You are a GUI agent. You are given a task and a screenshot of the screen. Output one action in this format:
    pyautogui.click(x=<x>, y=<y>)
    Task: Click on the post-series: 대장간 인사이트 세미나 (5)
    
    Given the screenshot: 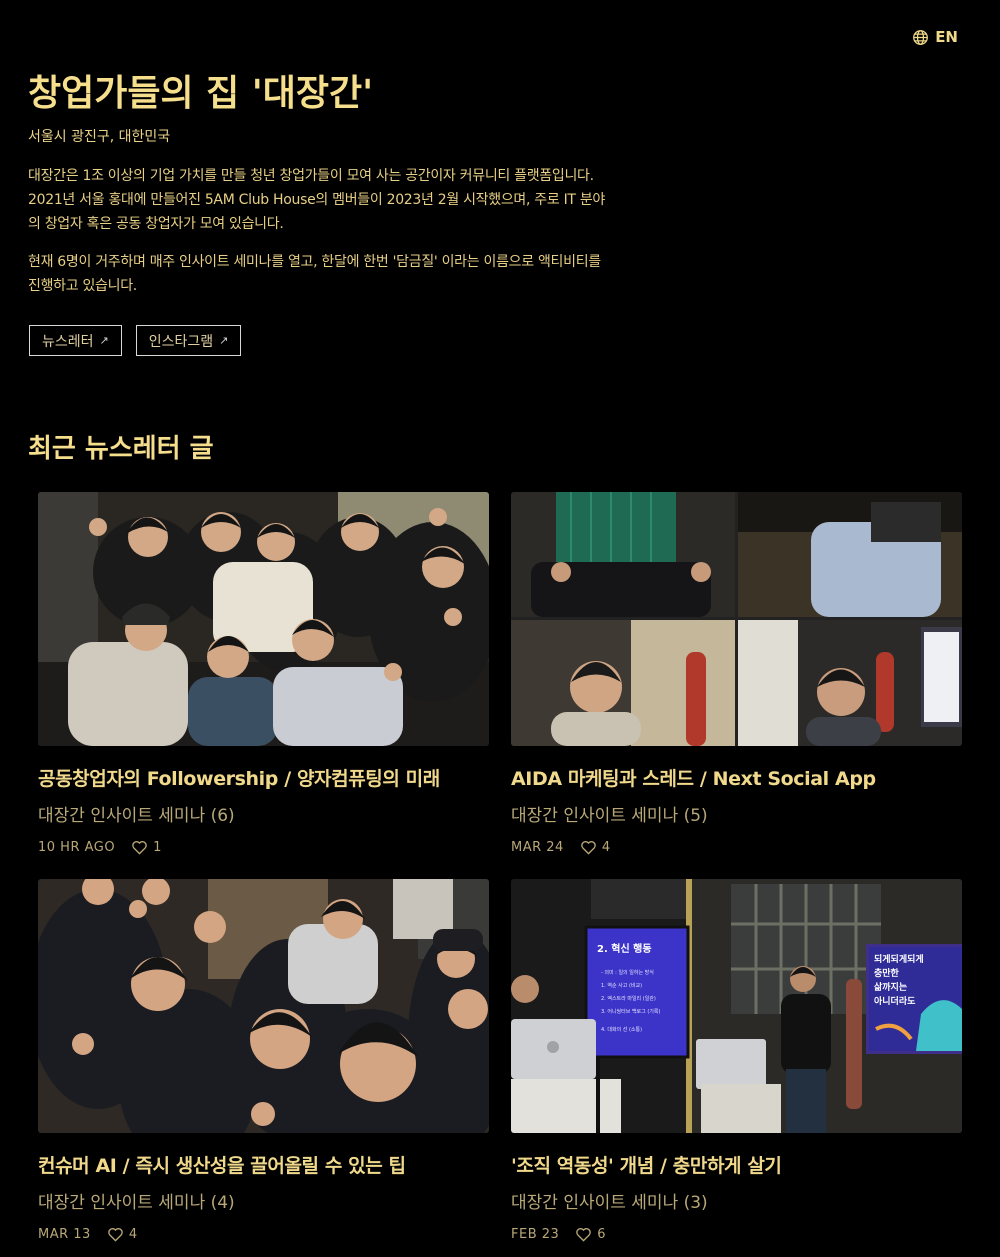 What is the action you would take?
    pyautogui.click(x=609, y=816)
    